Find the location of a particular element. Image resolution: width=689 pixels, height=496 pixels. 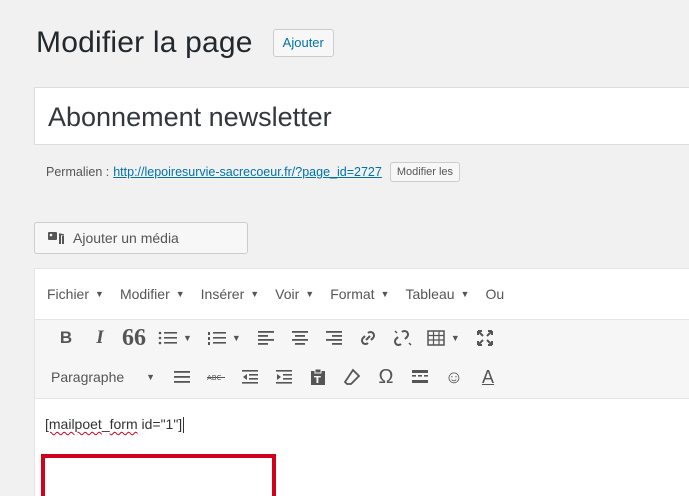

menu-format: Format ▼ is located at coordinates (359, 294).